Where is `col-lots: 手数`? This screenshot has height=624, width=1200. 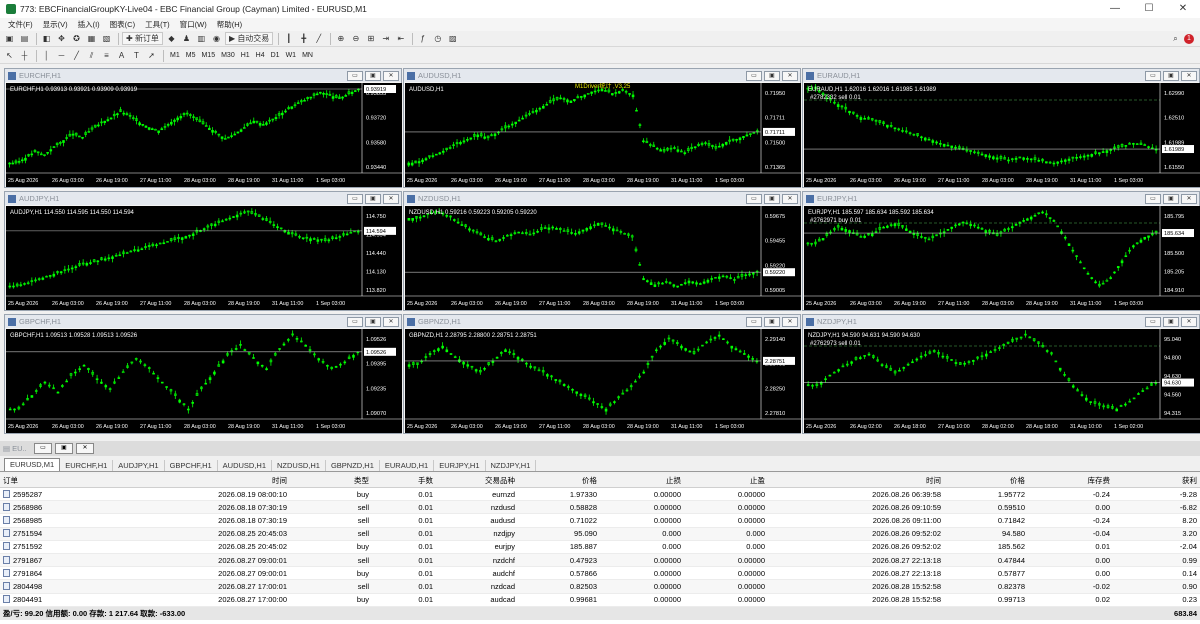
col-lots: 手数 is located at coordinates (404, 480).